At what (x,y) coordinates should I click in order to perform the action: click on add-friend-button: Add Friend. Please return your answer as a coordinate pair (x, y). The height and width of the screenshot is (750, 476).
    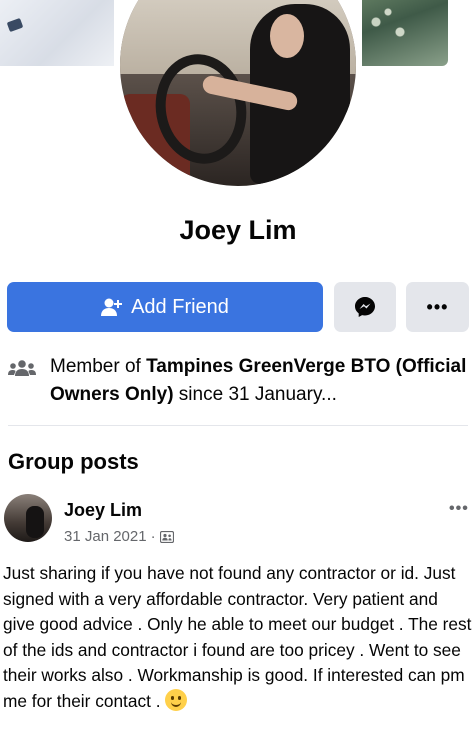
    Looking at the image, I should click on (165, 307).